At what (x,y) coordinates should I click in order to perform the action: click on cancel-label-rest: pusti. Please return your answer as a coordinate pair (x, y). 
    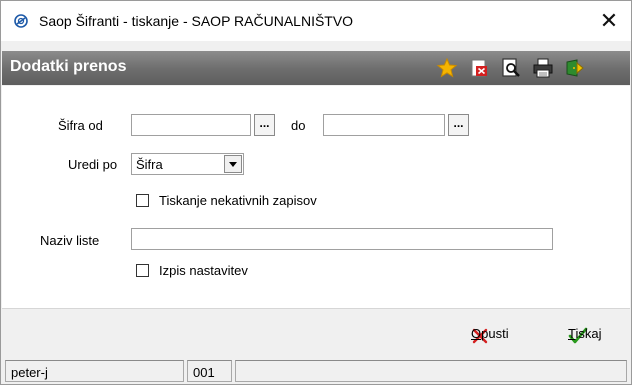
    Looking at the image, I should click on (495, 333).